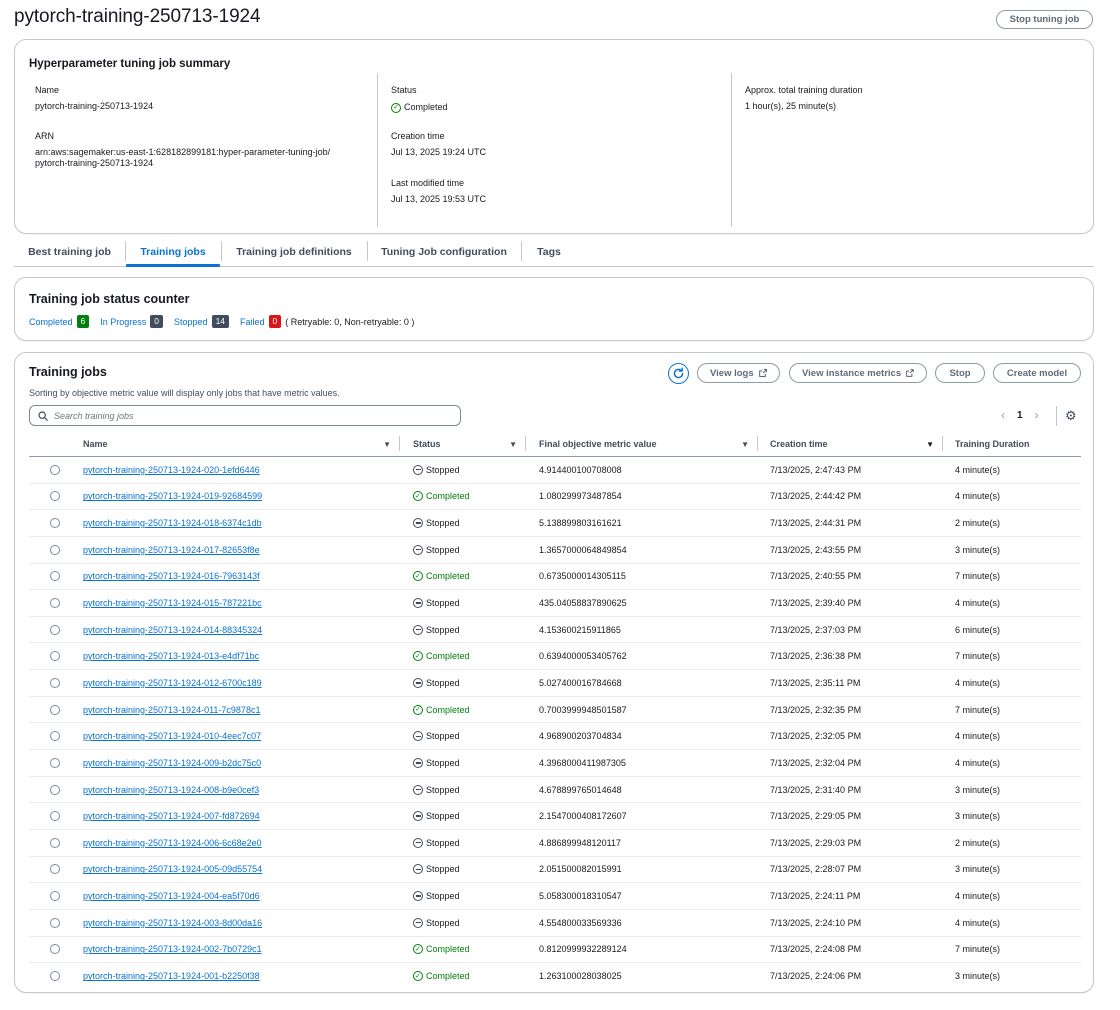  What do you see at coordinates (648, 444) in the screenshot?
I see `column-header-metric: Final objective metric value ▼` at bounding box center [648, 444].